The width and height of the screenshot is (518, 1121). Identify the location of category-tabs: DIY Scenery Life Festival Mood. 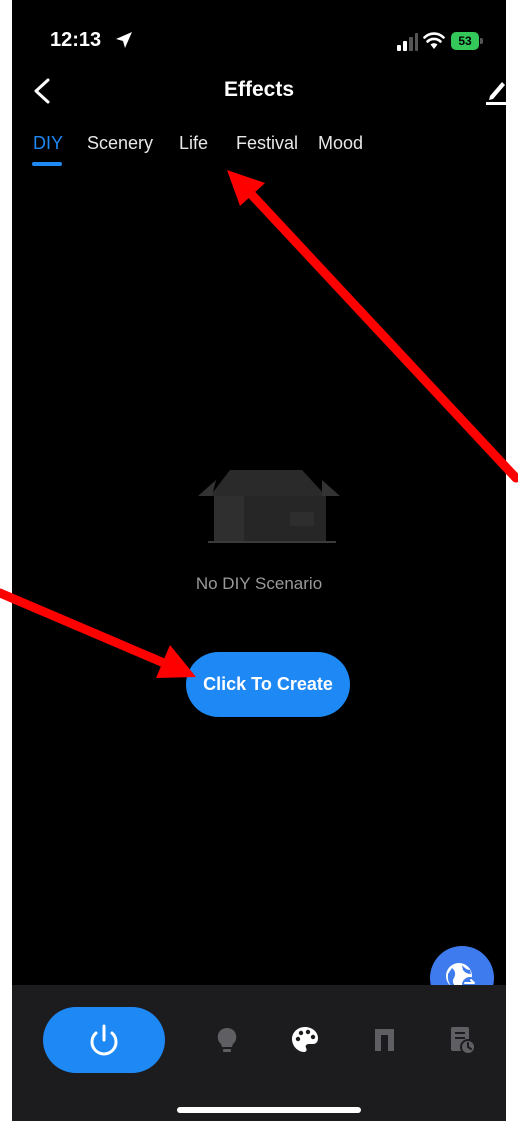
(259, 150).